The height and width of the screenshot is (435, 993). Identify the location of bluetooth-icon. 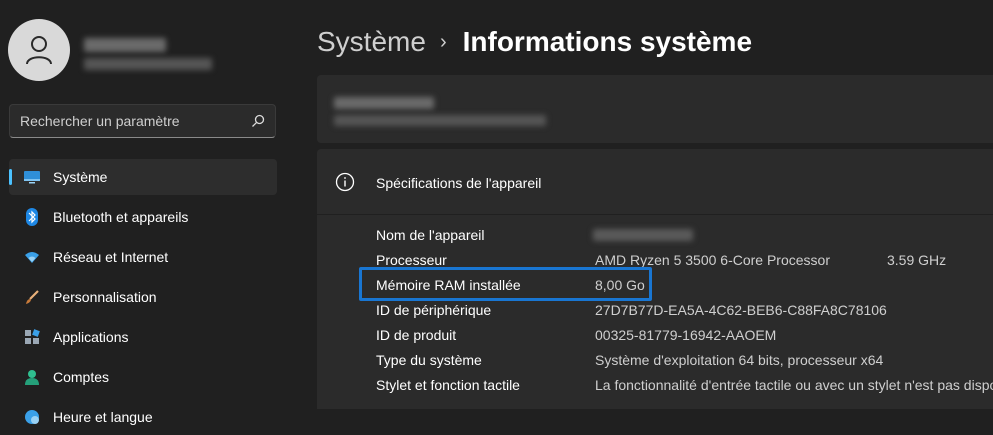
(32, 217).